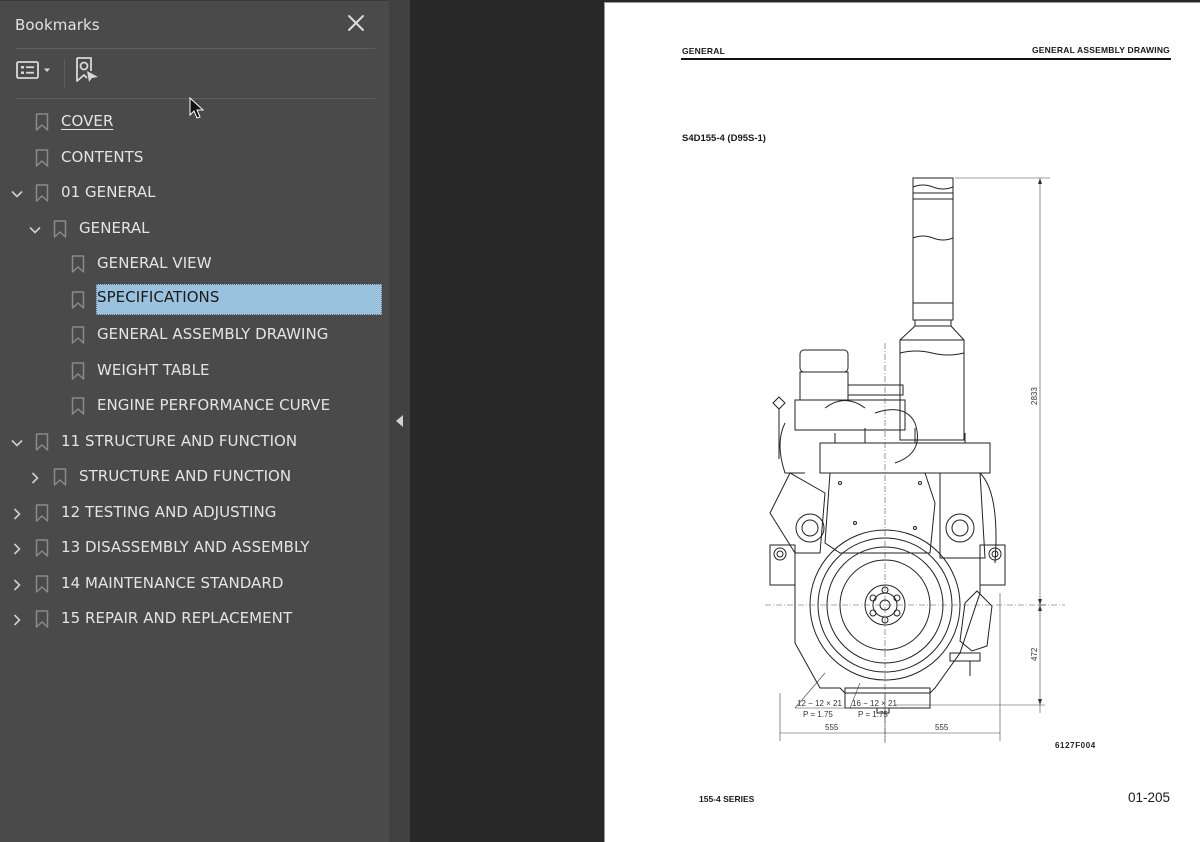  Describe the element at coordinates (194, 193) in the screenshot. I see `bookmark-item: 01 GENERAL` at that location.